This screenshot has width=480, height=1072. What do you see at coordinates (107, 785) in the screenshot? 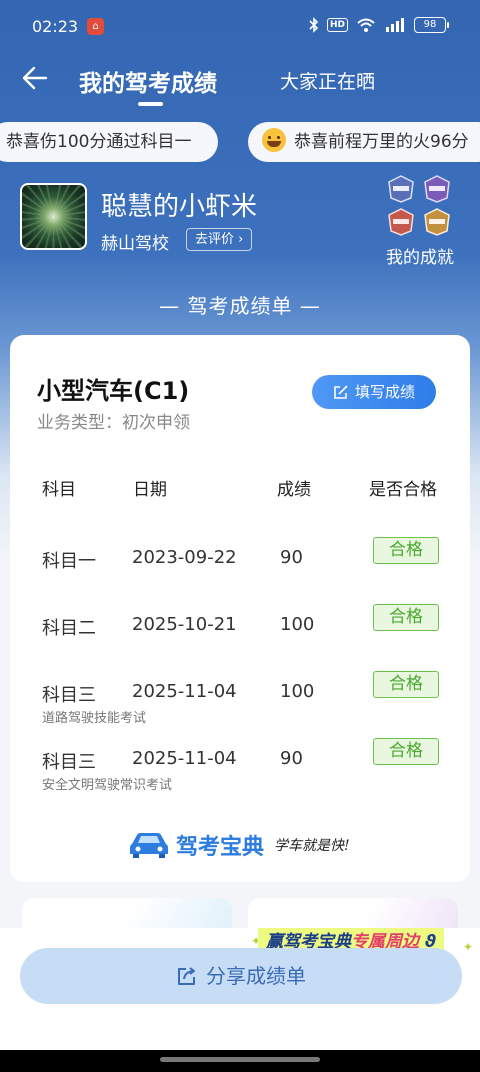
I see `row-note: 安全文明驾驶常识考试` at bounding box center [107, 785].